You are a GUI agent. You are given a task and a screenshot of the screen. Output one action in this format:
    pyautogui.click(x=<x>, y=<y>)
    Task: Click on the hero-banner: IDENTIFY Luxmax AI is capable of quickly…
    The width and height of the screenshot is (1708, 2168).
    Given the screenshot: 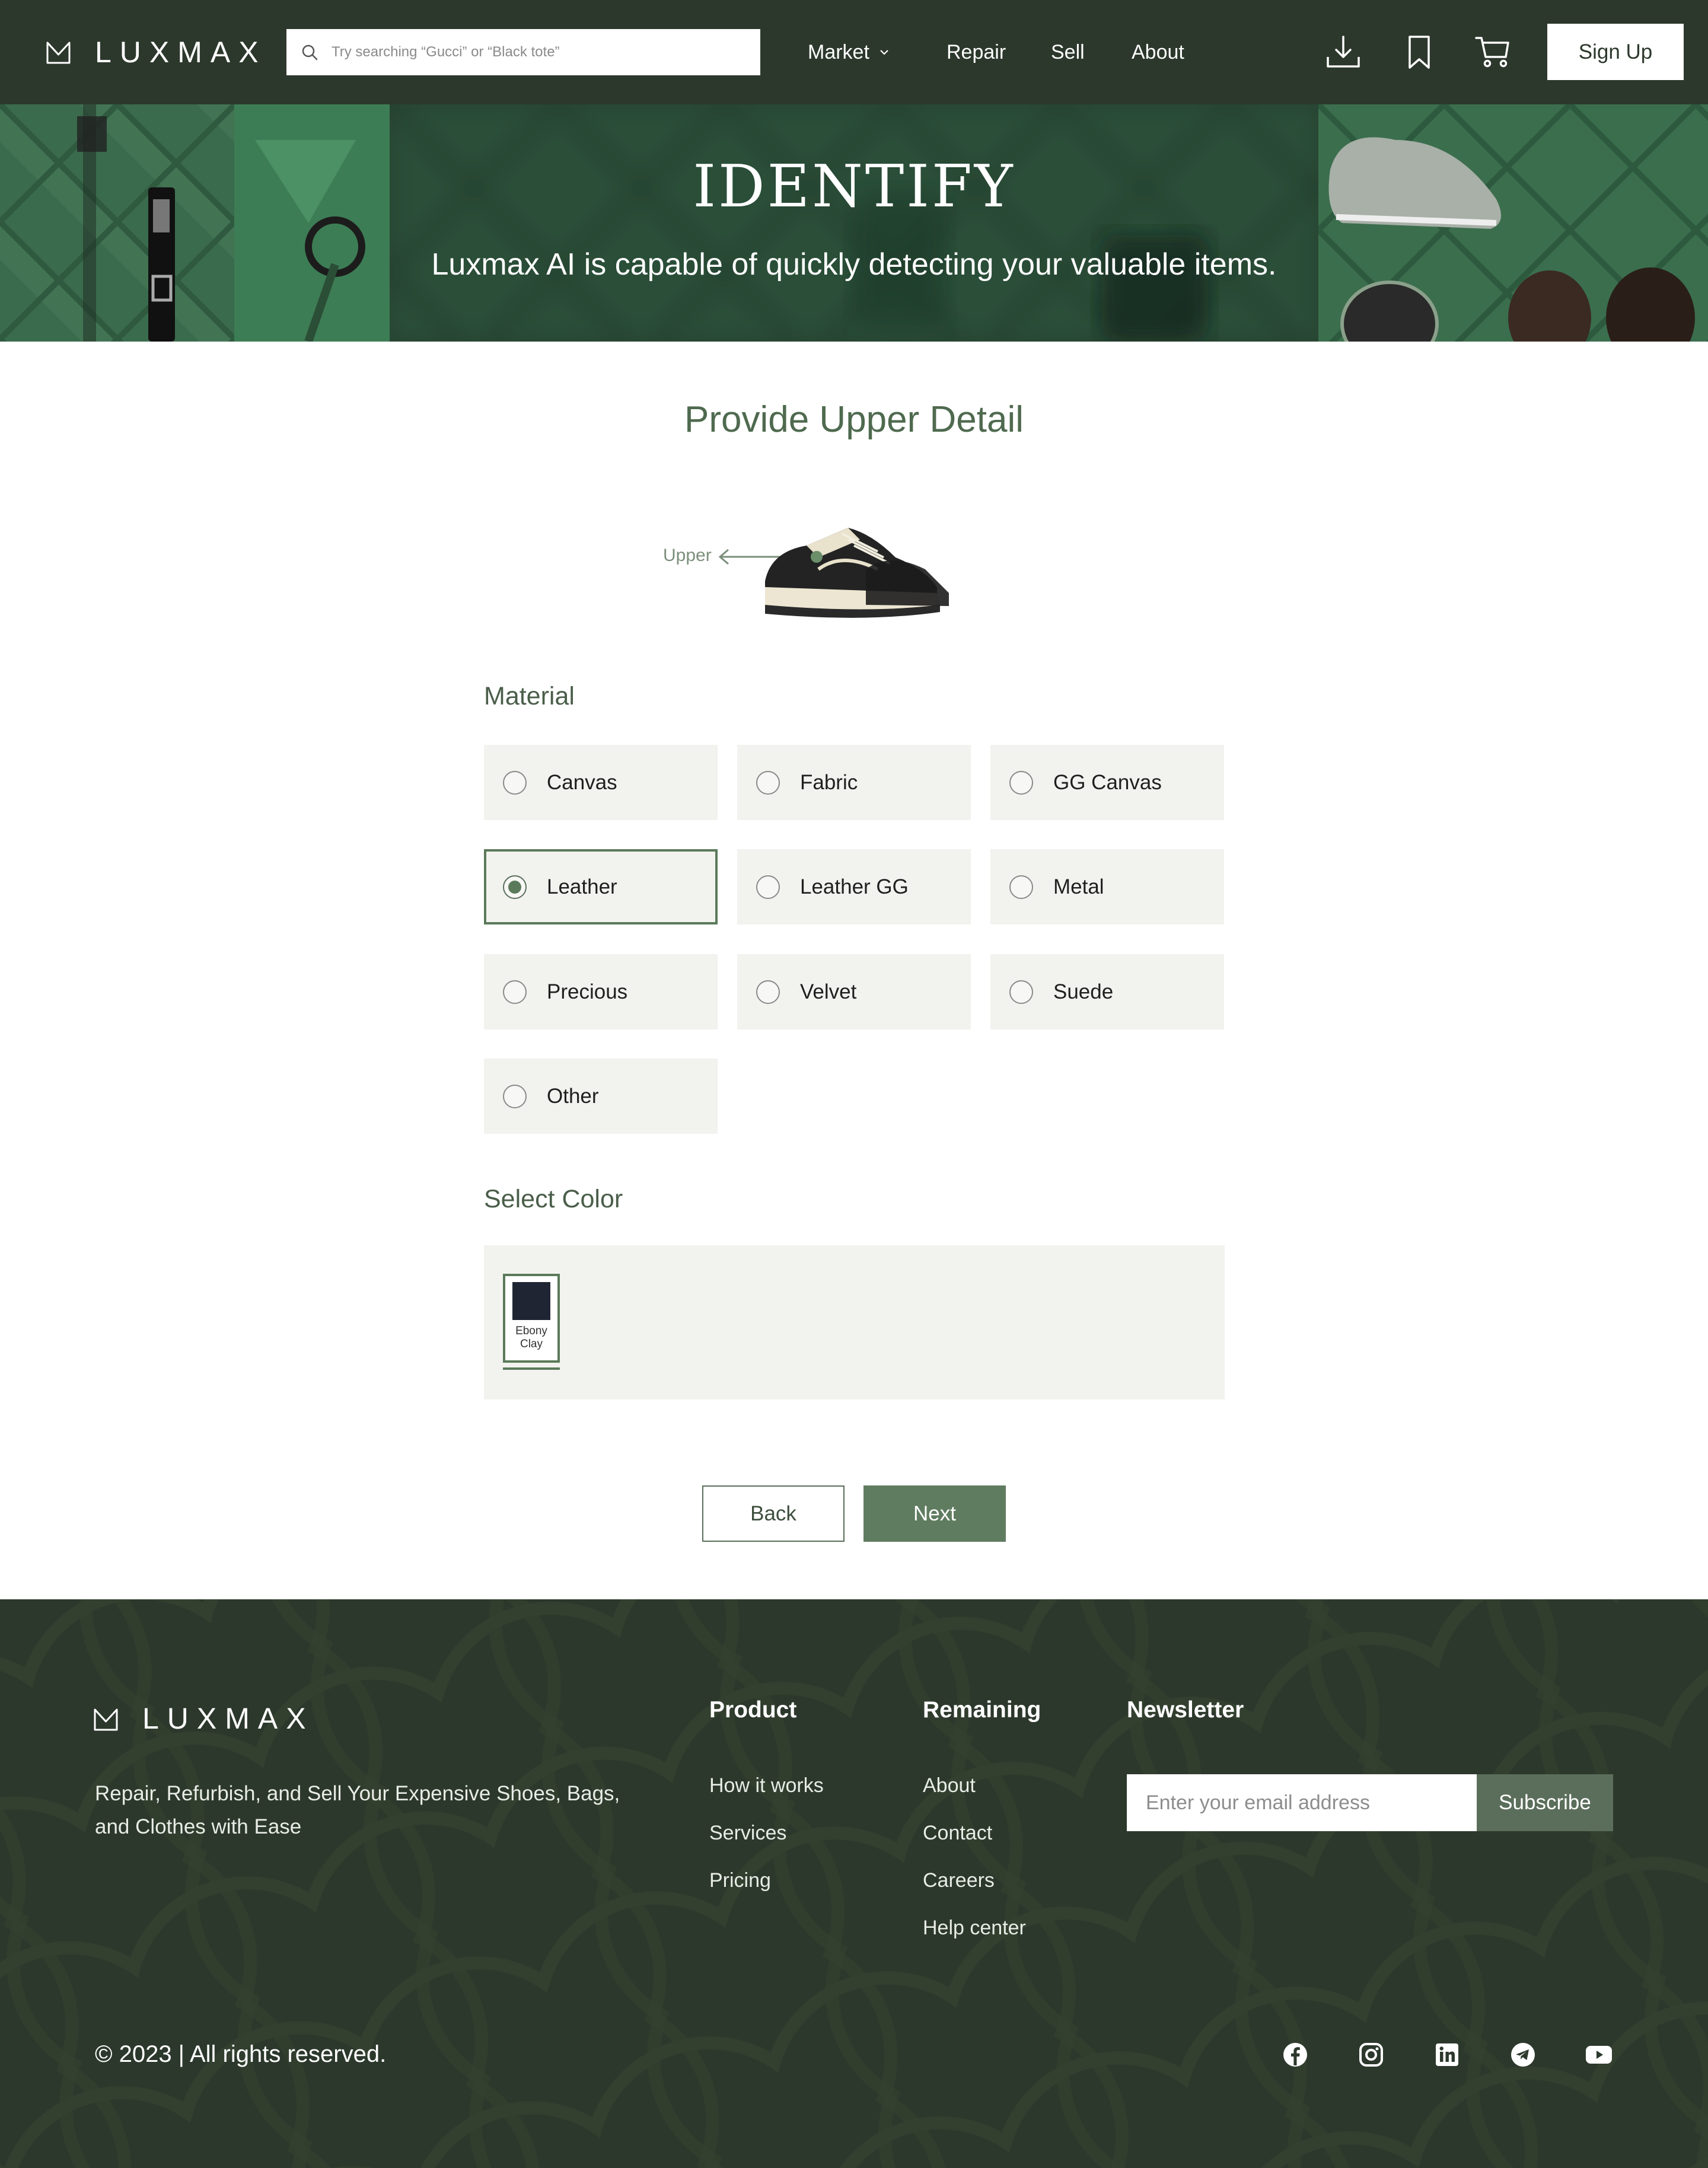 What is the action you would take?
    pyautogui.click(x=854, y=223)
    